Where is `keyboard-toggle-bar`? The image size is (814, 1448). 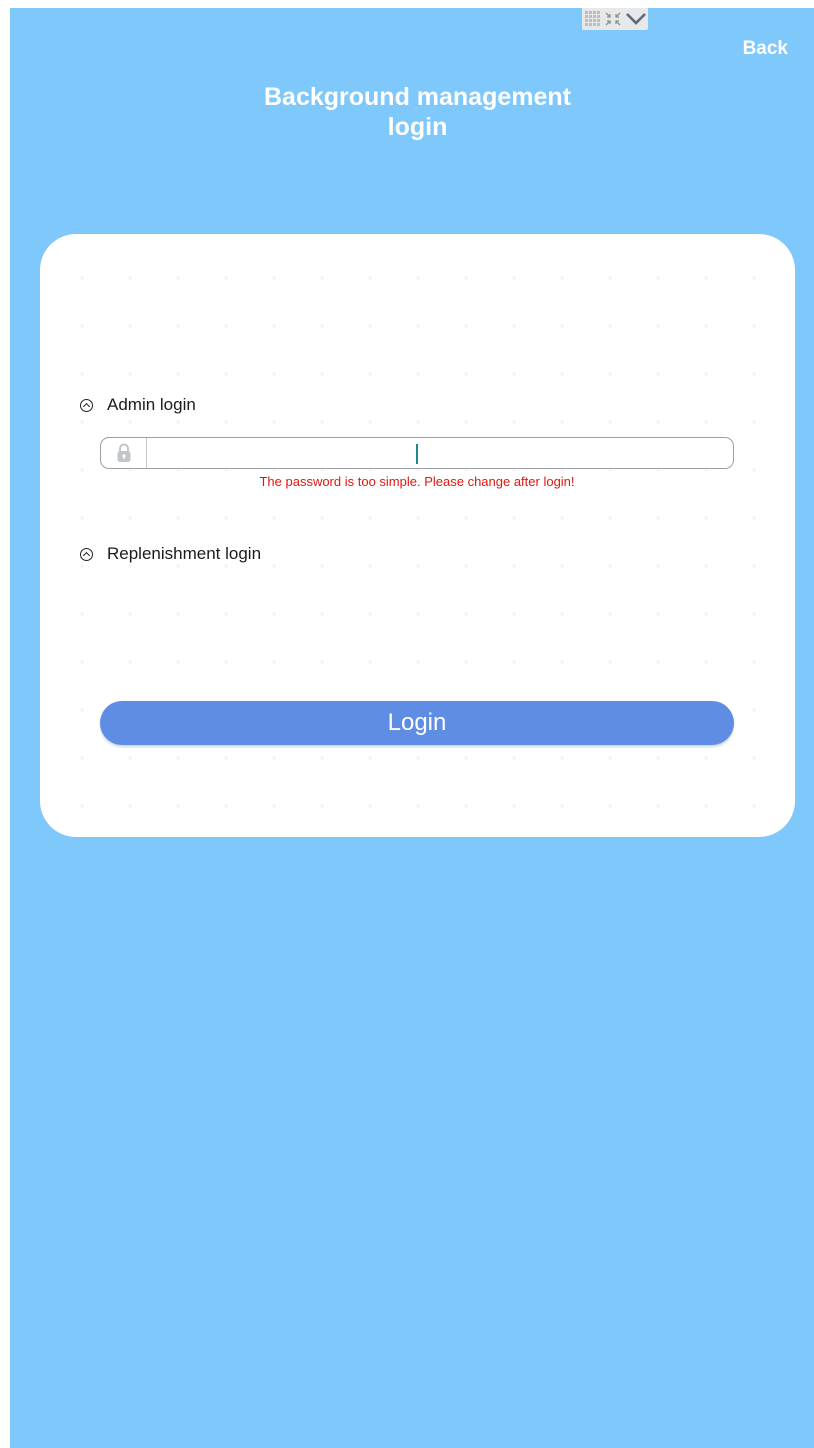 keyboard-toggle-bar is located at coordinates (615, 19).